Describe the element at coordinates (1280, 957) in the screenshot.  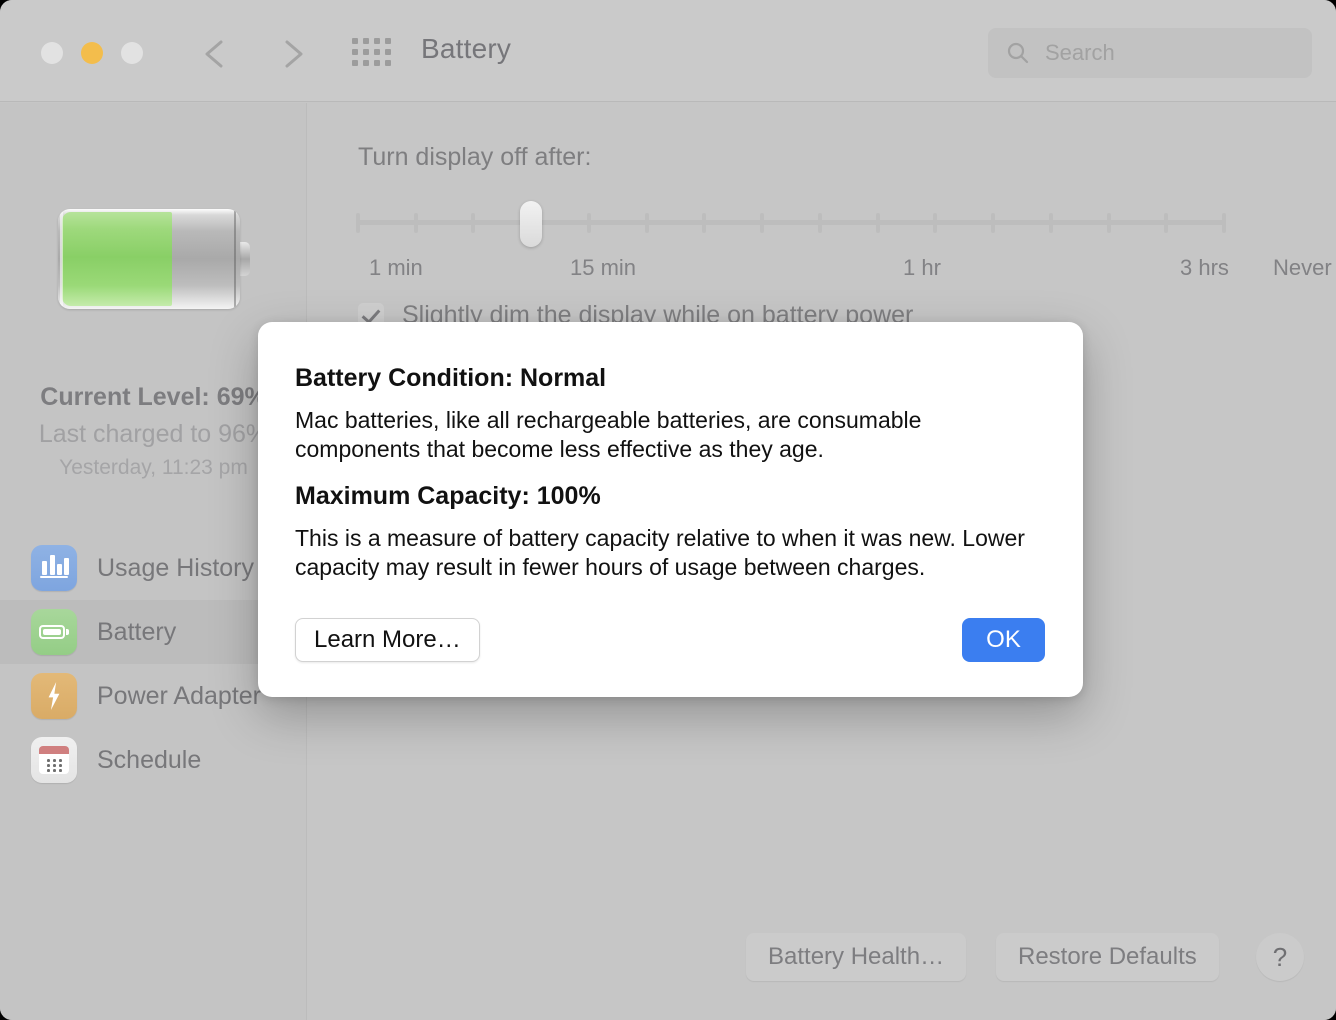
I see `help-button: ?` at that location.